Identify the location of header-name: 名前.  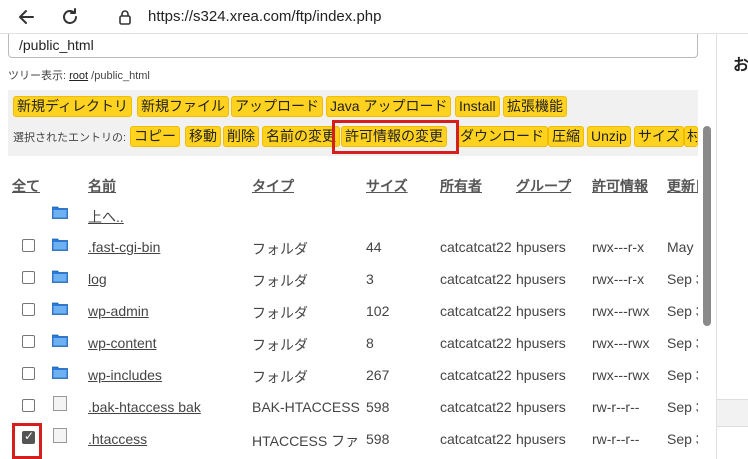
(102, 186).